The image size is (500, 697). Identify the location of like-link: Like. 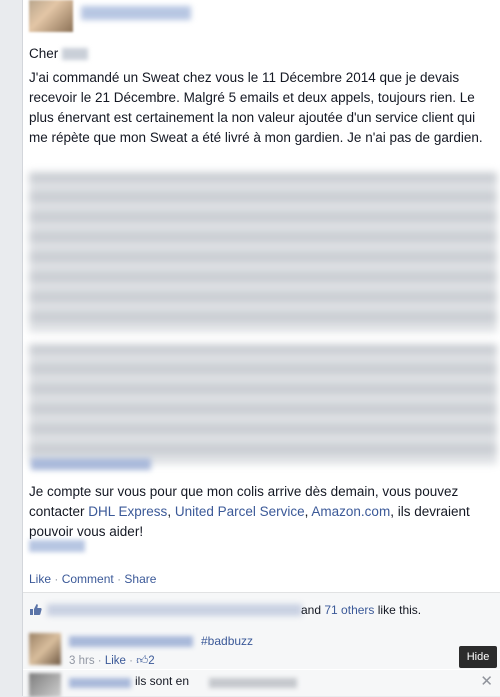
(40, 579).